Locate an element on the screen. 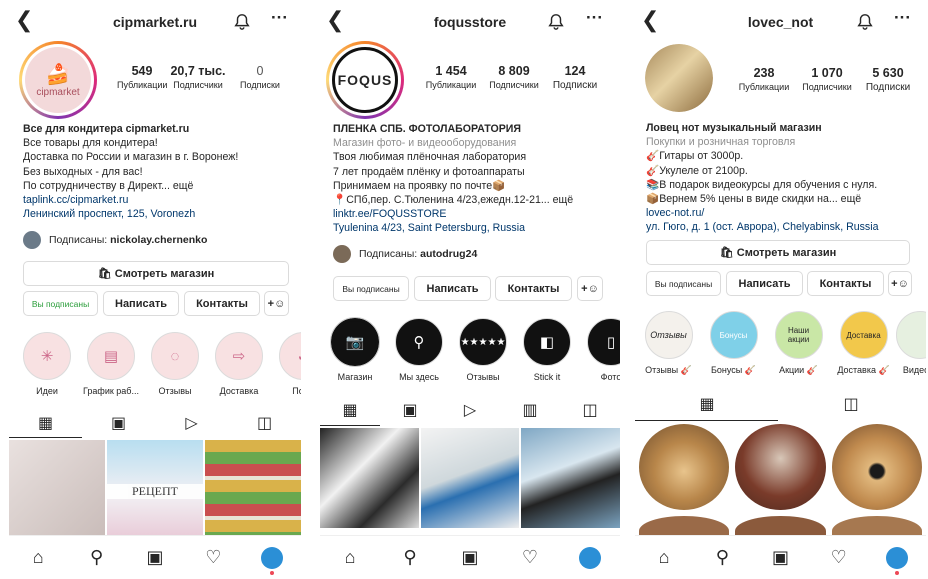  username: foqusstore is located at coordinates (470, 22).